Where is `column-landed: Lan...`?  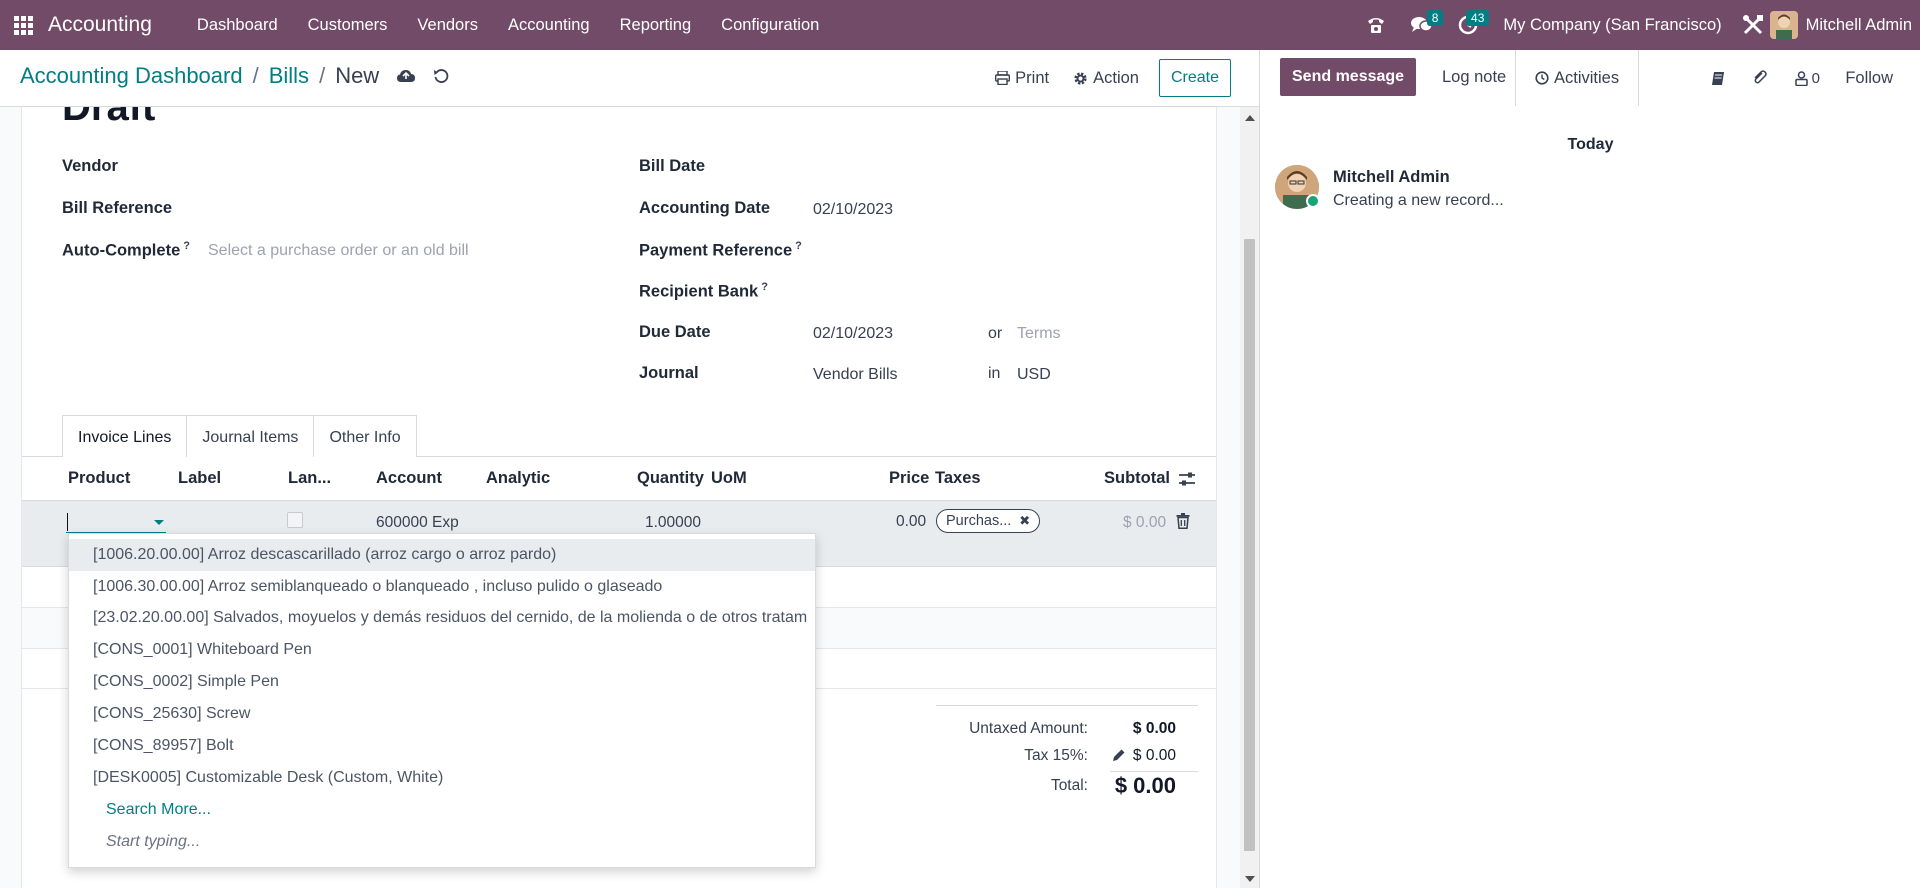
column-landed: Lan... is located at coordinates (309, 478).